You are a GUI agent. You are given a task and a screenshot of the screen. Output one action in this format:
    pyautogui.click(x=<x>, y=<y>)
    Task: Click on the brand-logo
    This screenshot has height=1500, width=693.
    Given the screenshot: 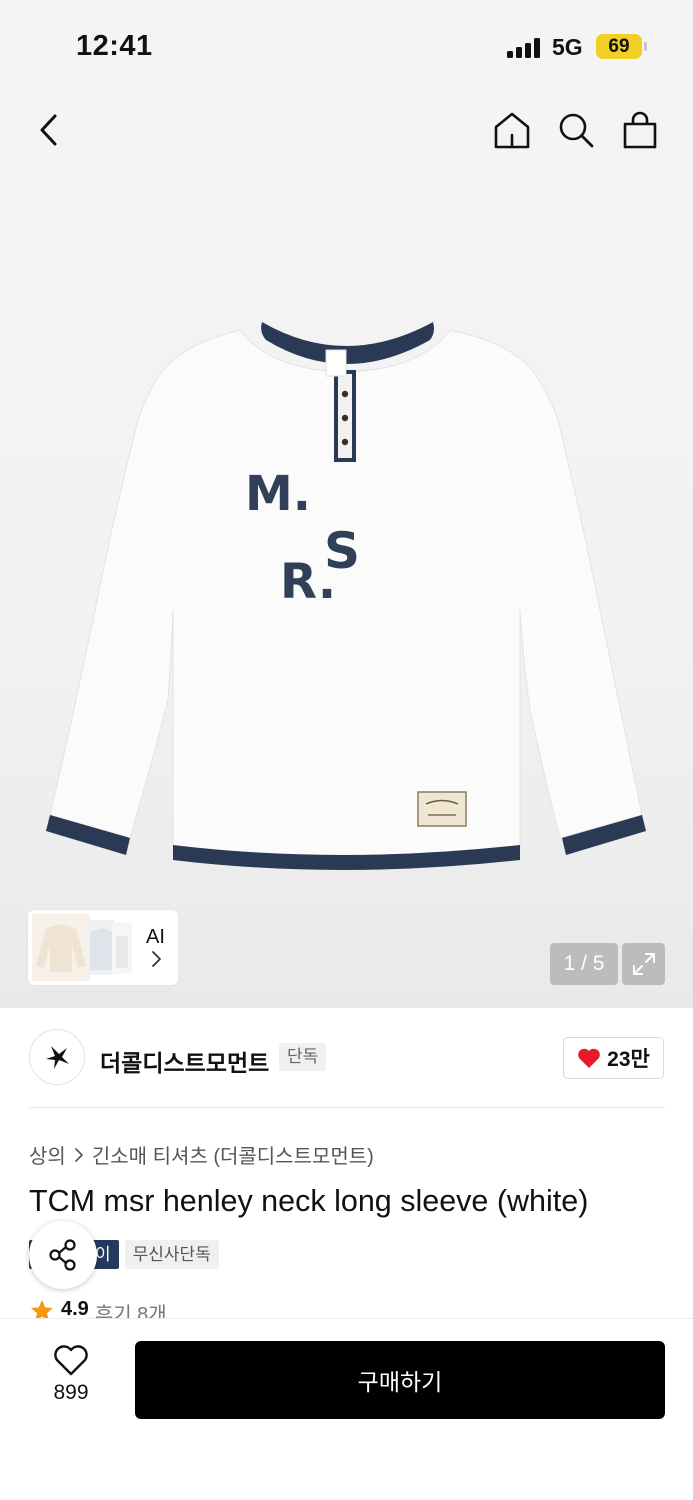 What is the action you would take?
    pyautogui.click(x=57, y=1057)
    